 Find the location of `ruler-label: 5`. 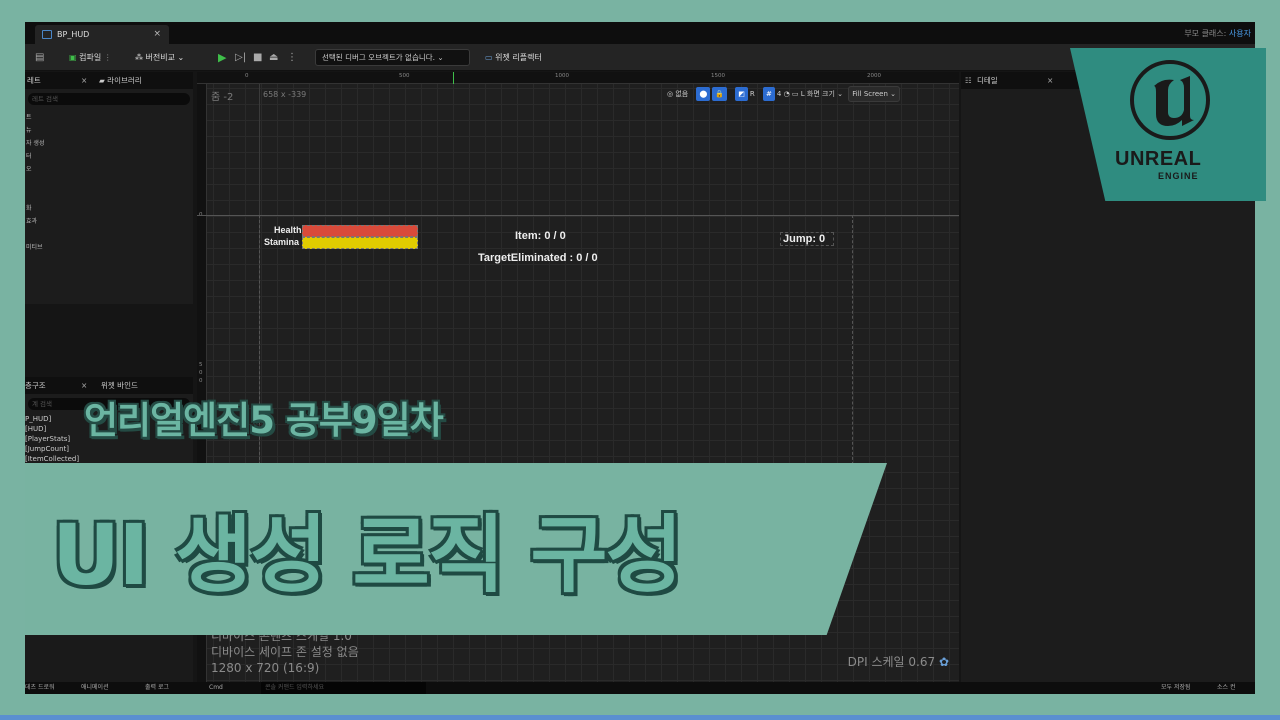

ruler-label: 5 is located at coordinates (201, 365).